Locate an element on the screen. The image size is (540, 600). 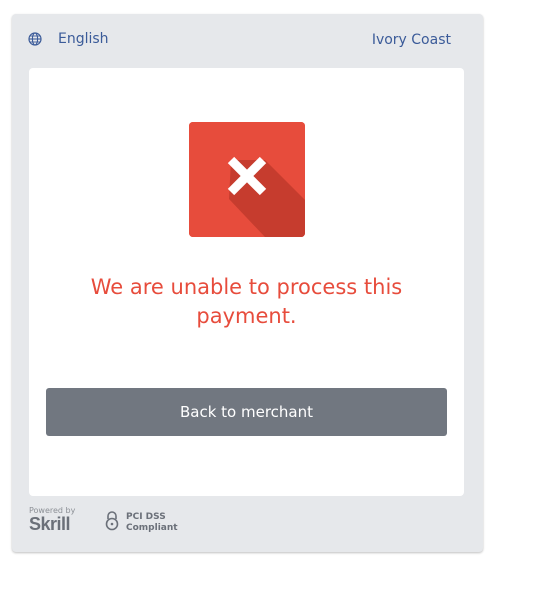
pci-line-2: Compliant is located at coordinates (152, 528).